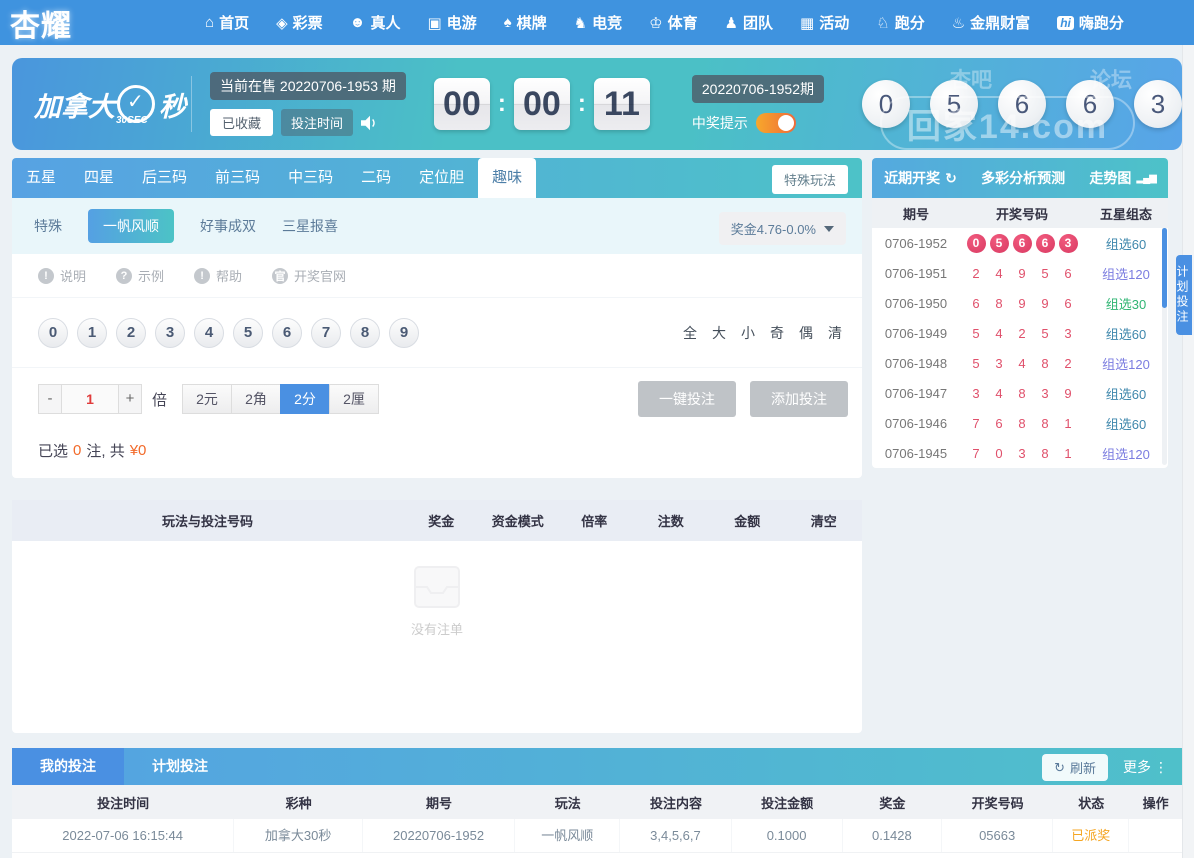  What do you see at coordinates (207, 399) in the screenshot?
I see `unit-yuan: 2元` at bounding box center [207, 399].